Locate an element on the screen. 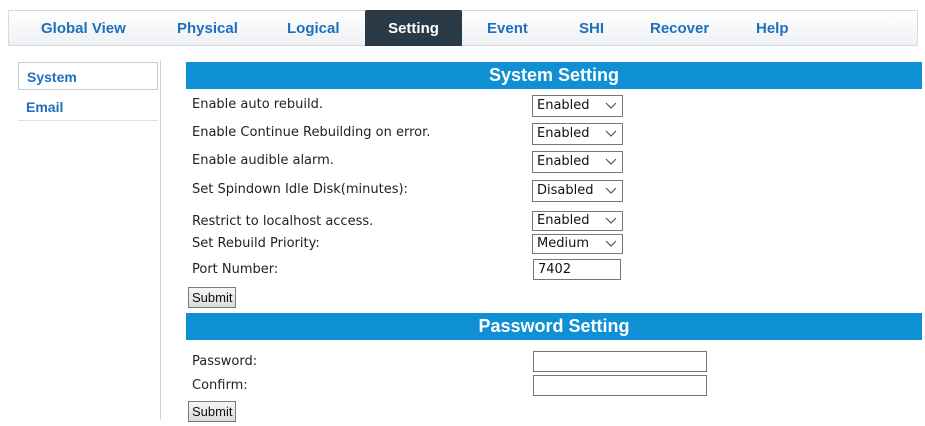 The width and height of the screenshot is (925, 426). continue-rebuilding-value: Enabled is located at coordinates (563, 133).